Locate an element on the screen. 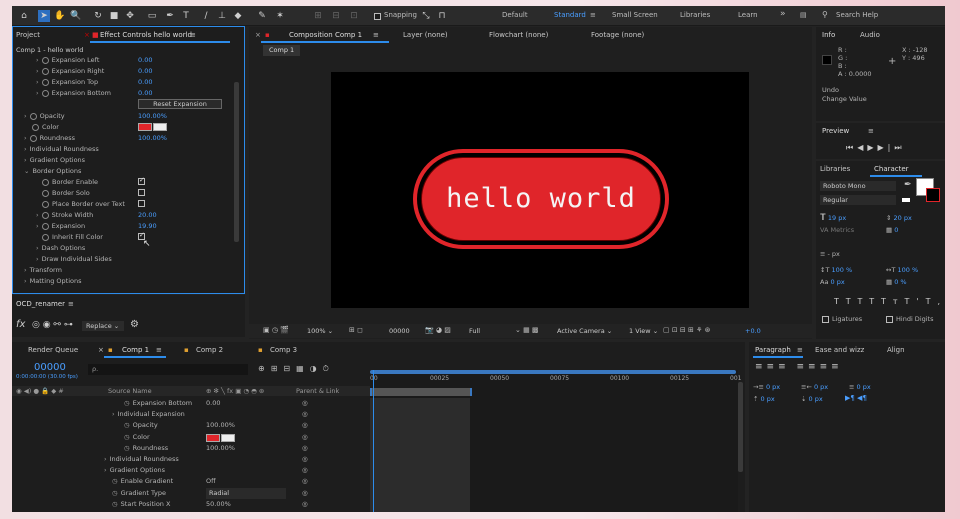  more-workspaces-icon: » is located at coordinates (783, 14).